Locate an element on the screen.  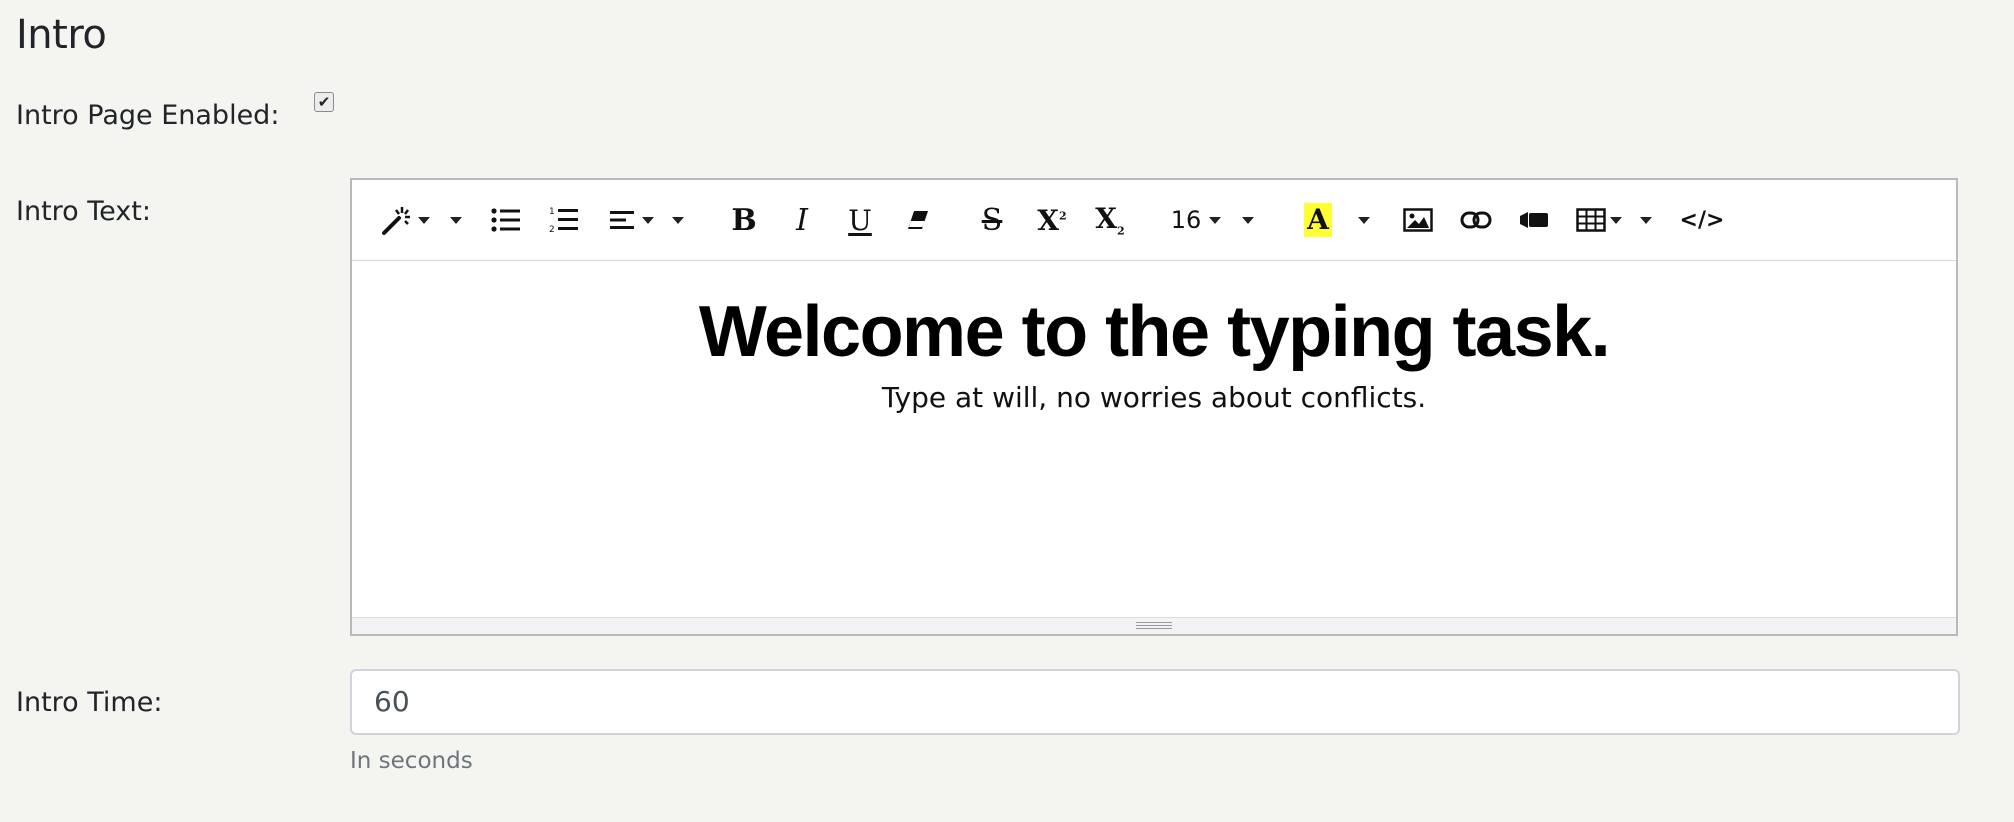
bullet-list-button is located at coordinates (506, 220).